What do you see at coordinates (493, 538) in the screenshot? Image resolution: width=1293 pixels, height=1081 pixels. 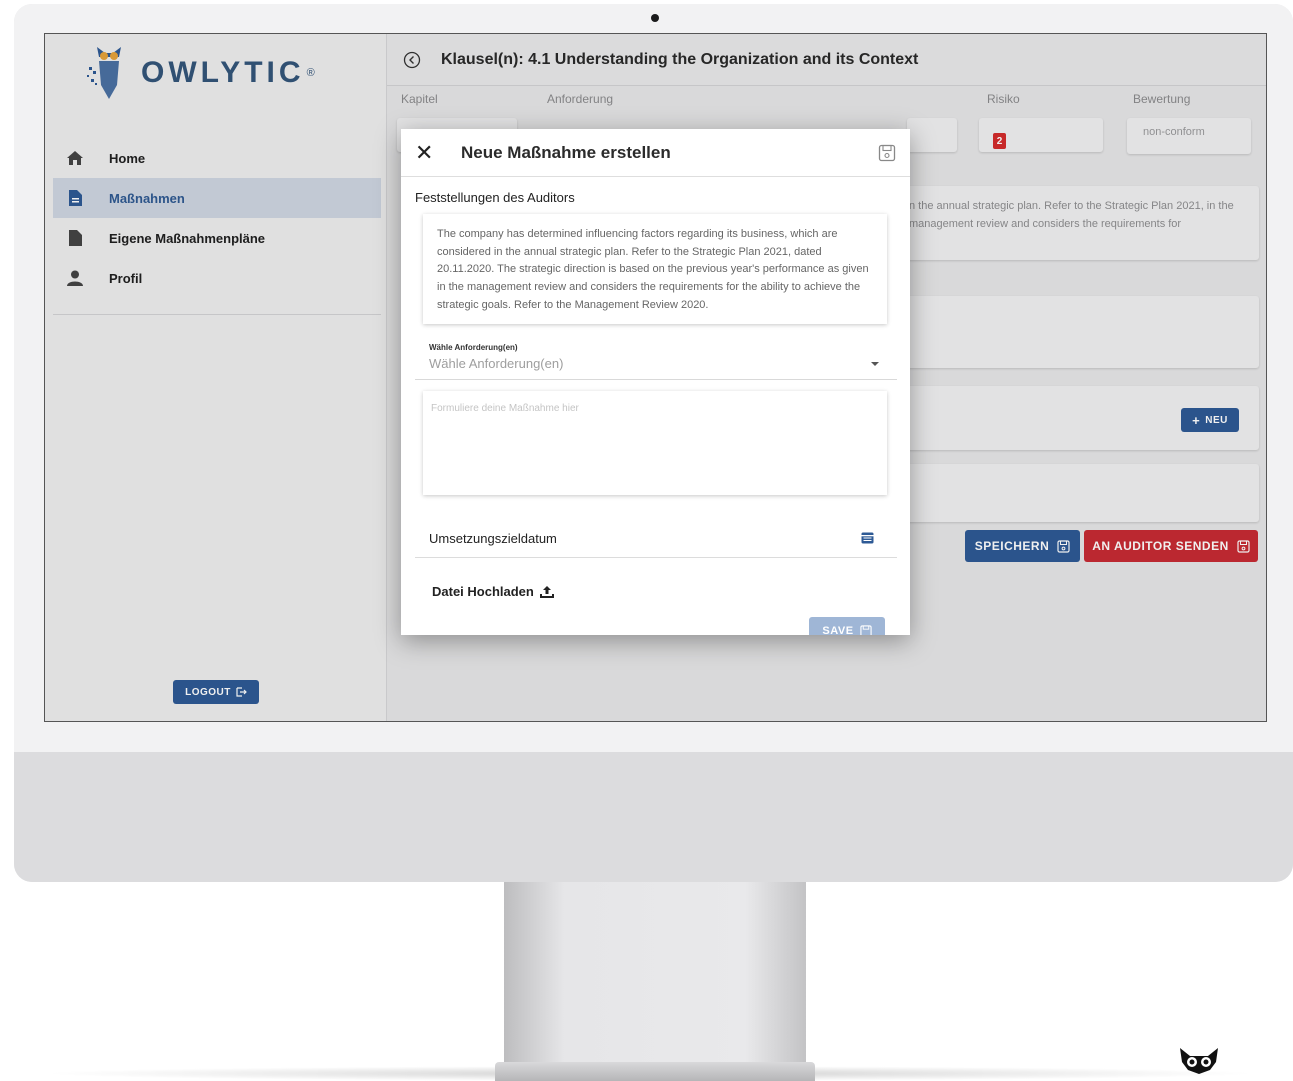 I see `target-date-field: Umsetzungszieldatum` at bounding box center [493, 538].